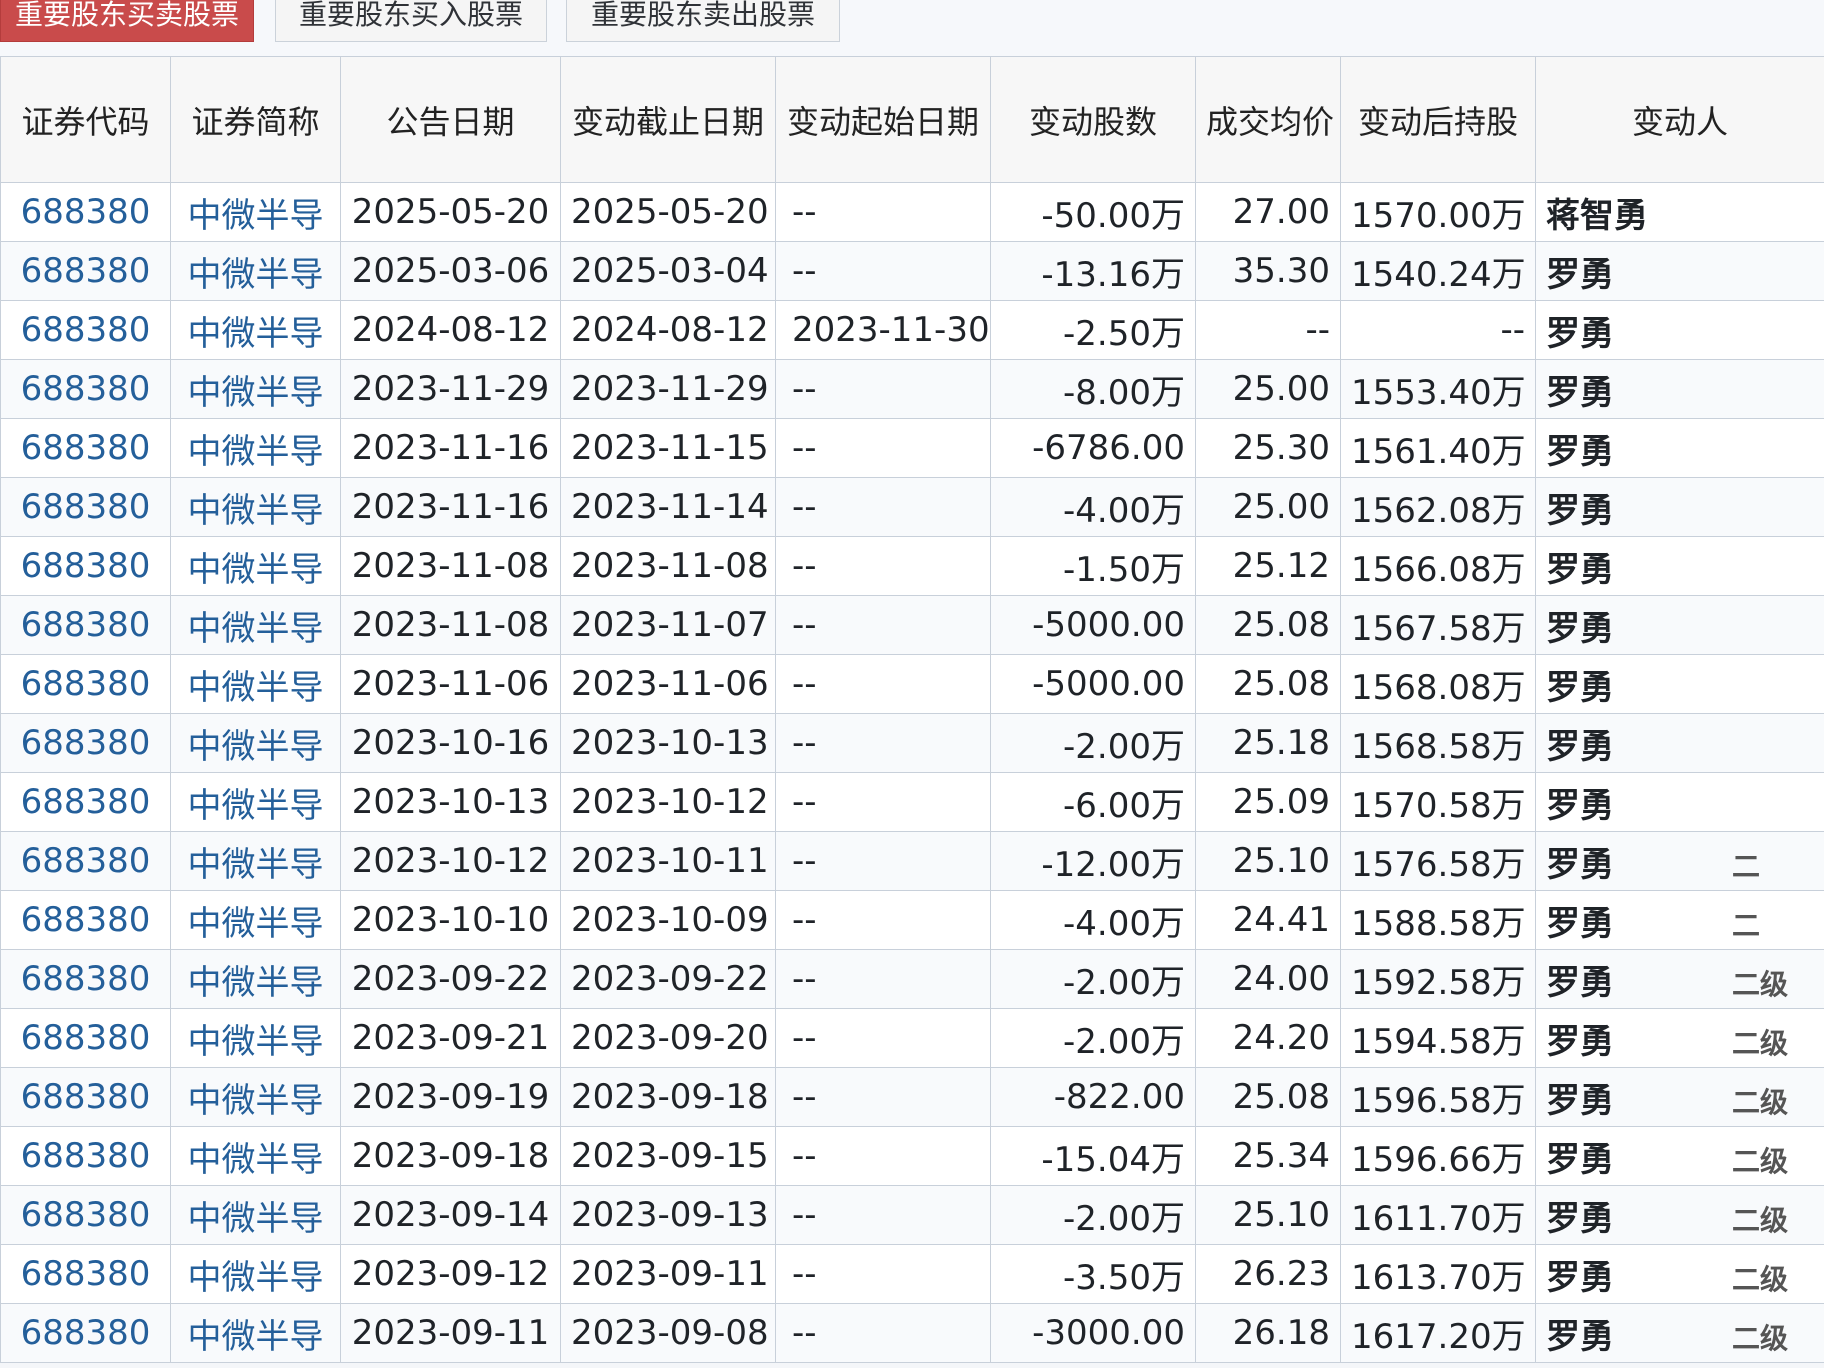 This screenshot has width=1824, height=1368. What do you see at coordinates (1746, 866) in the screenshot?
I see `truncated-next-column-text: 二` at bounding box center [1746, 866].